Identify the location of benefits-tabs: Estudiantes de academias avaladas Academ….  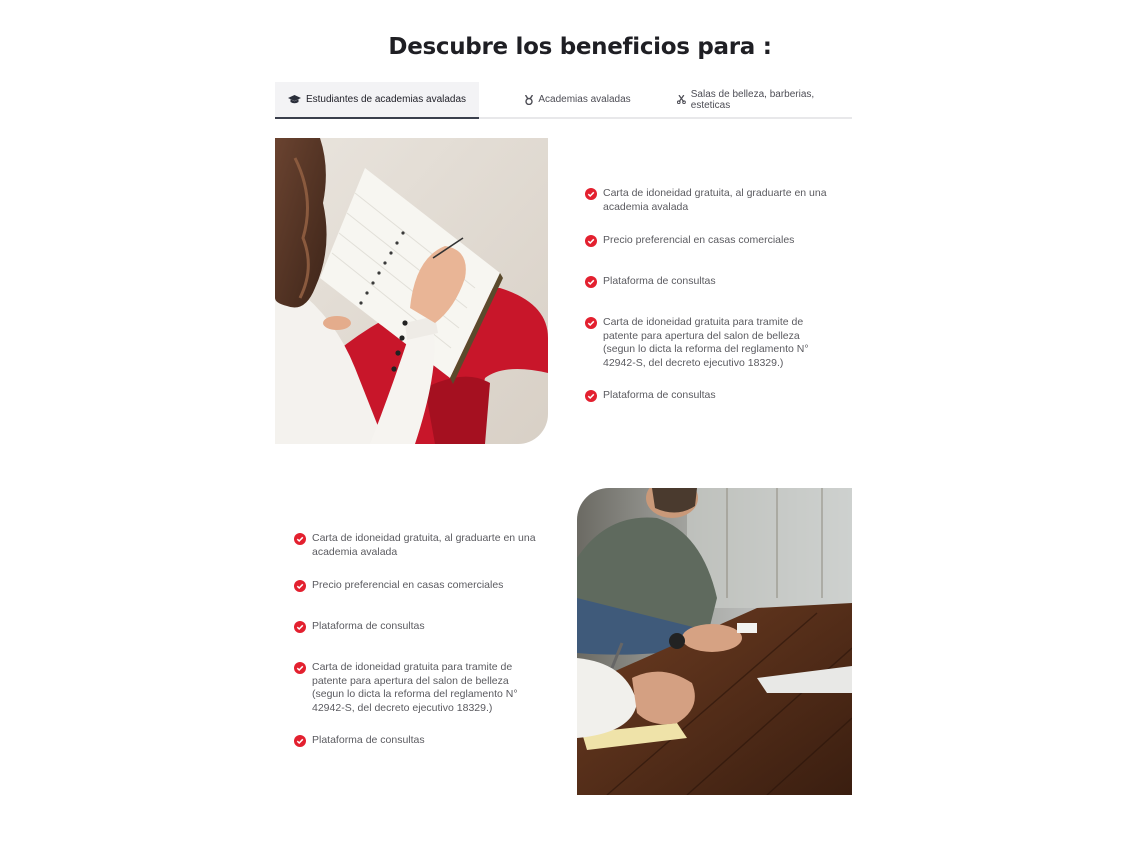
(563, 100).